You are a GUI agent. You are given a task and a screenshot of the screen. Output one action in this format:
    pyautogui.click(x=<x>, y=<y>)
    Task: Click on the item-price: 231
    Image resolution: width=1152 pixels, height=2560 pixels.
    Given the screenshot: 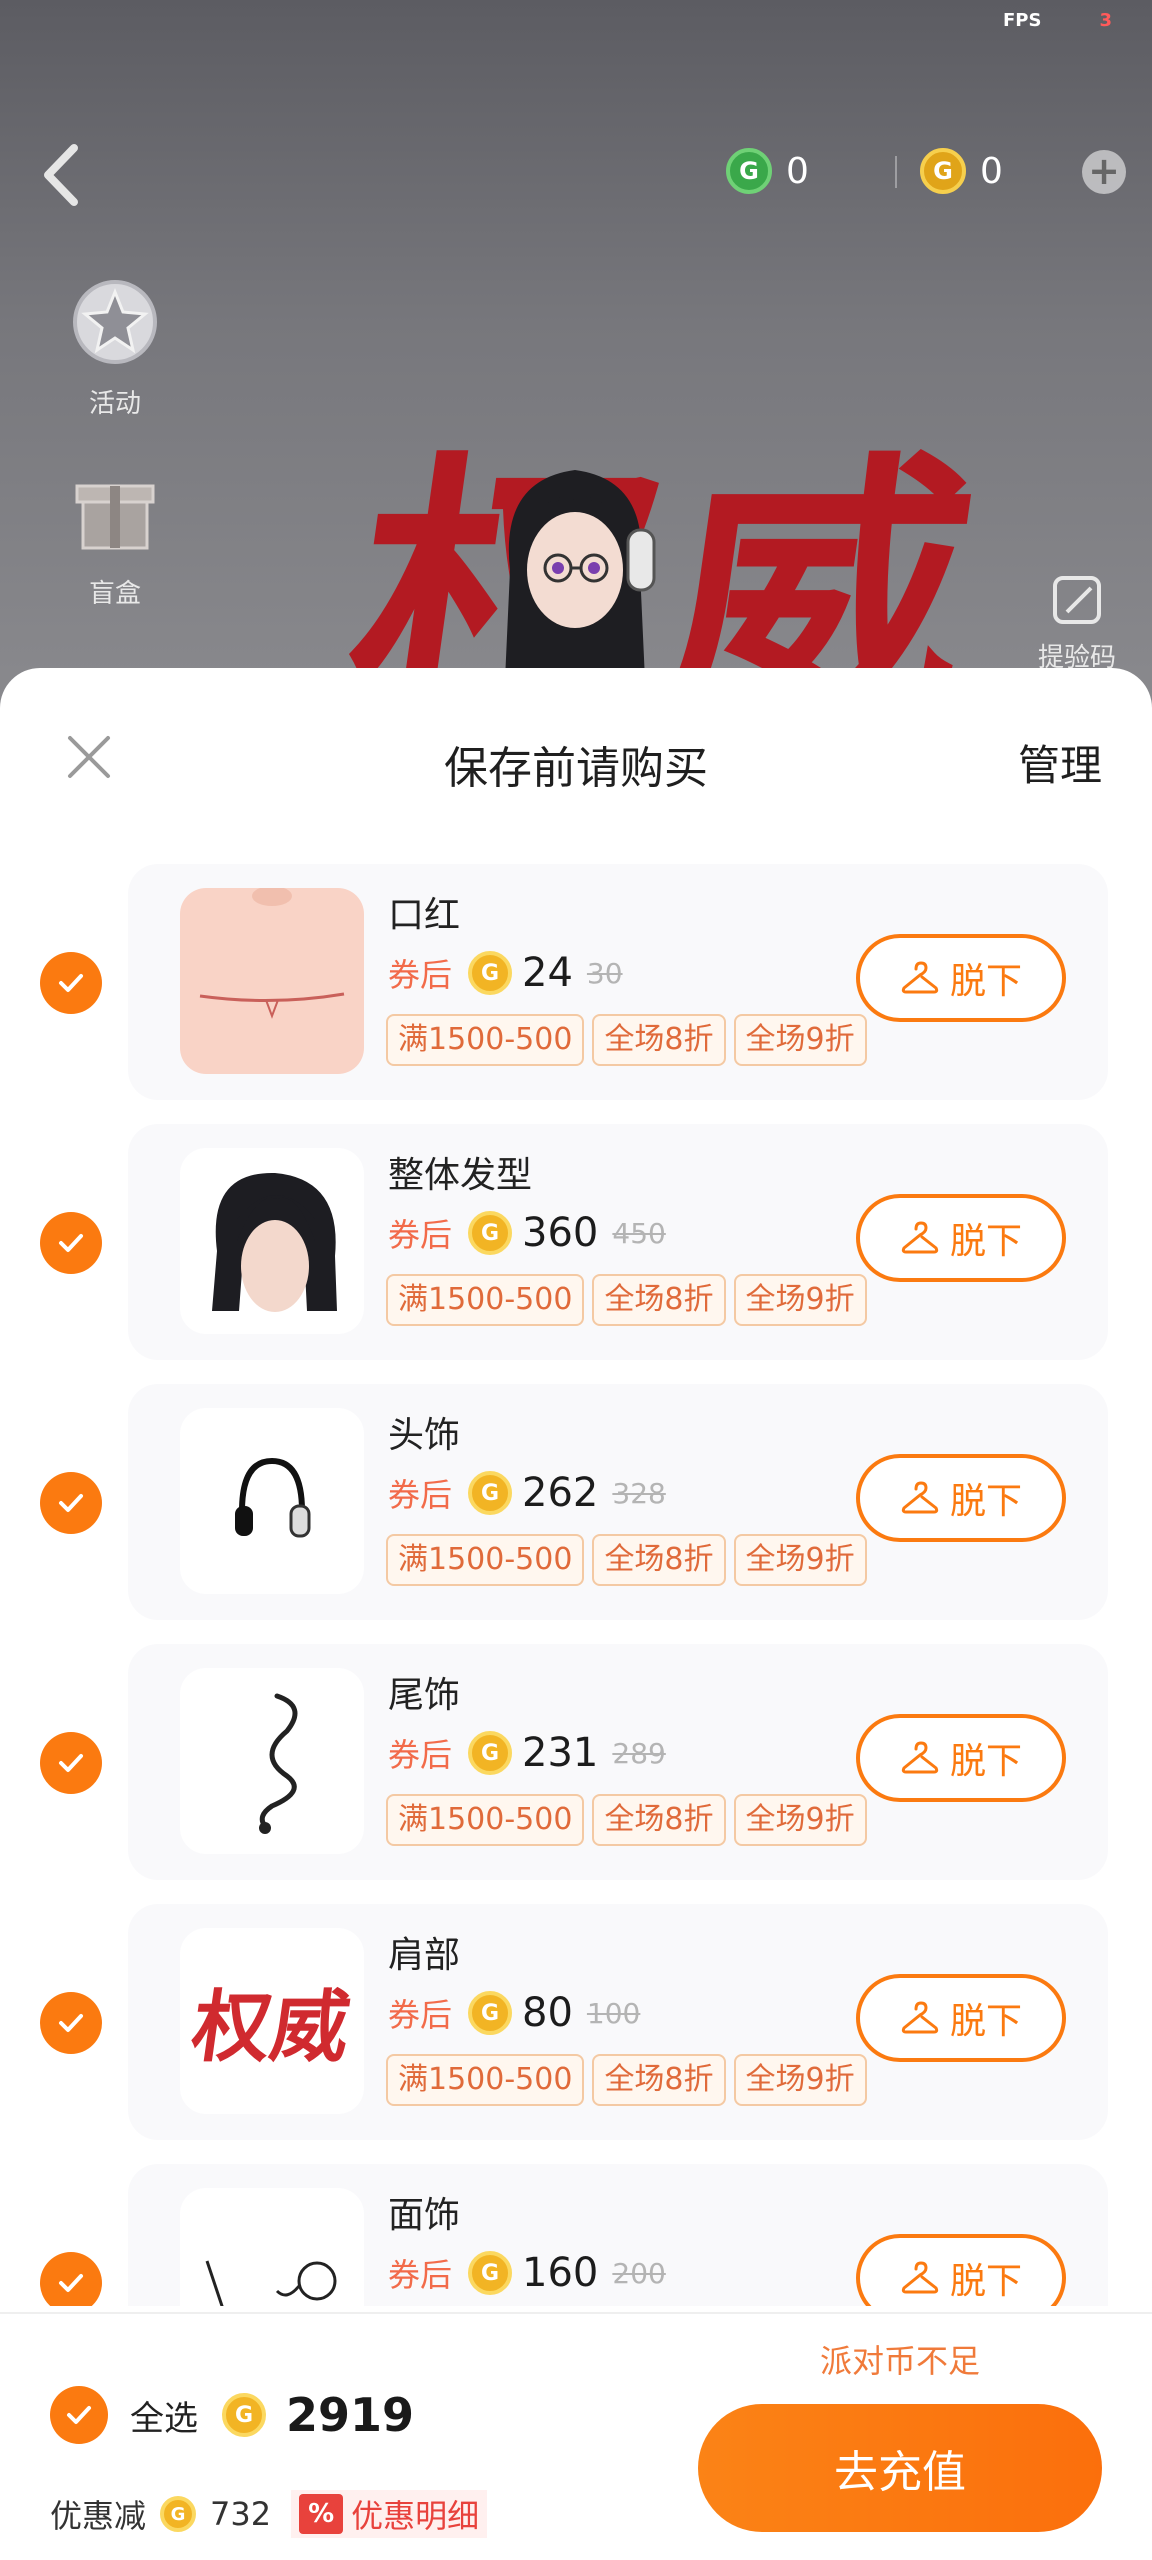 What is the action you would take?
    pyautogui.click(x=560, y=1753)
    